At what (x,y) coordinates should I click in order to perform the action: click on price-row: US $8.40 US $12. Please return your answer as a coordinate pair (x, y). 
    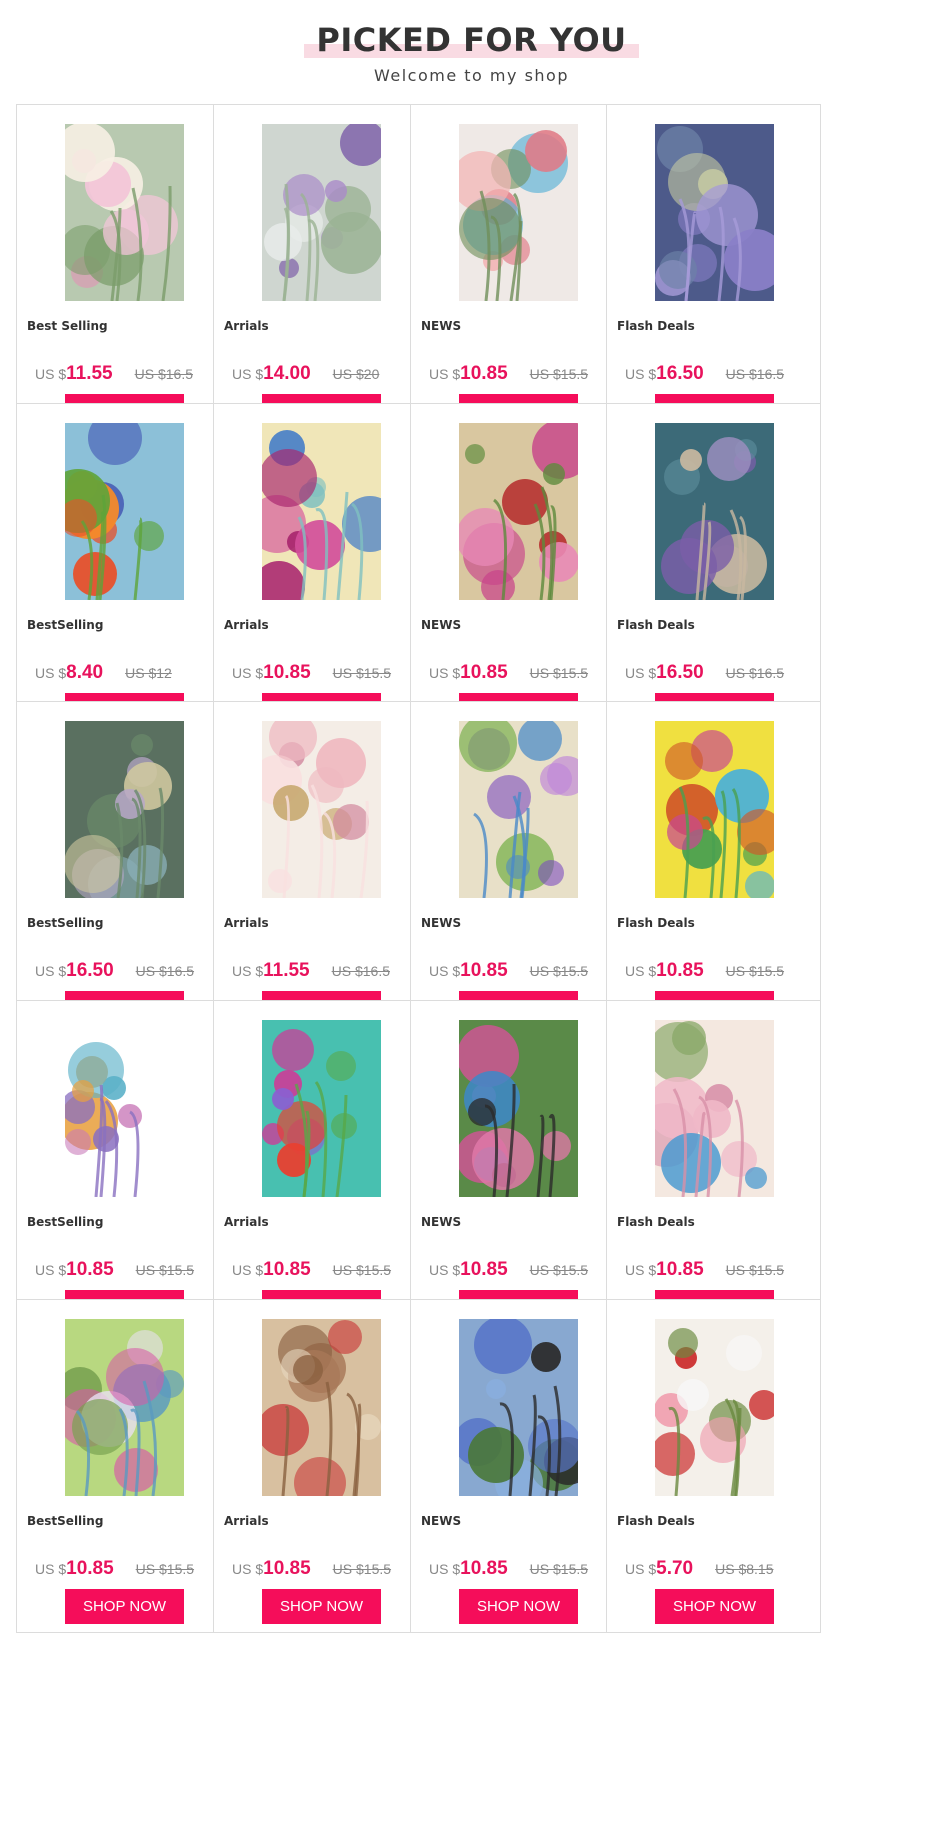
    Looking at the image, I should click on (130, 673).